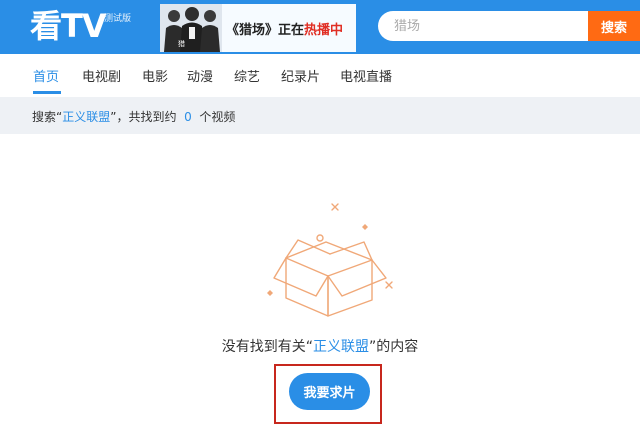 This screenshot has height=433, width=640. I want to click on top-header: 看TV 测试版 猎 《猎场》正在热播中 搜索, so click(320, 27).